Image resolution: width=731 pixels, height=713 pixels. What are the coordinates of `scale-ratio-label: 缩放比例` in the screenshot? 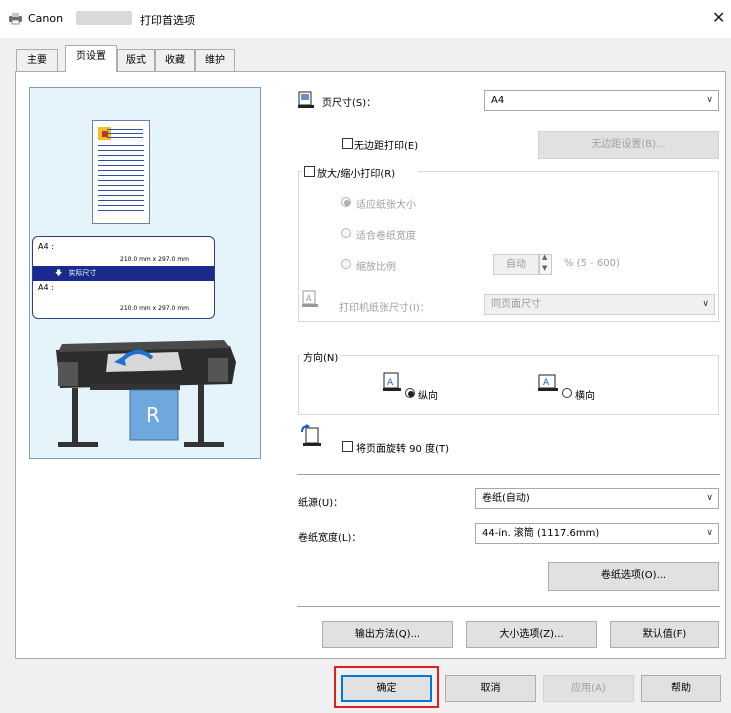 It's located at (376, 267).